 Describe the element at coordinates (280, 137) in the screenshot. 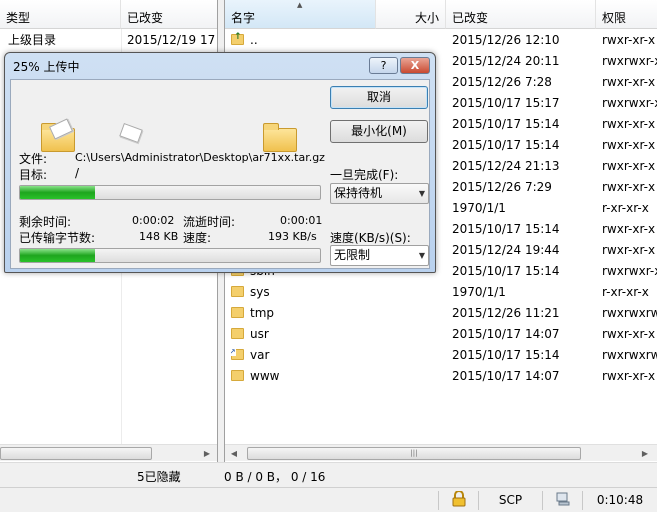

I see `destination-folder-icon` at that location.